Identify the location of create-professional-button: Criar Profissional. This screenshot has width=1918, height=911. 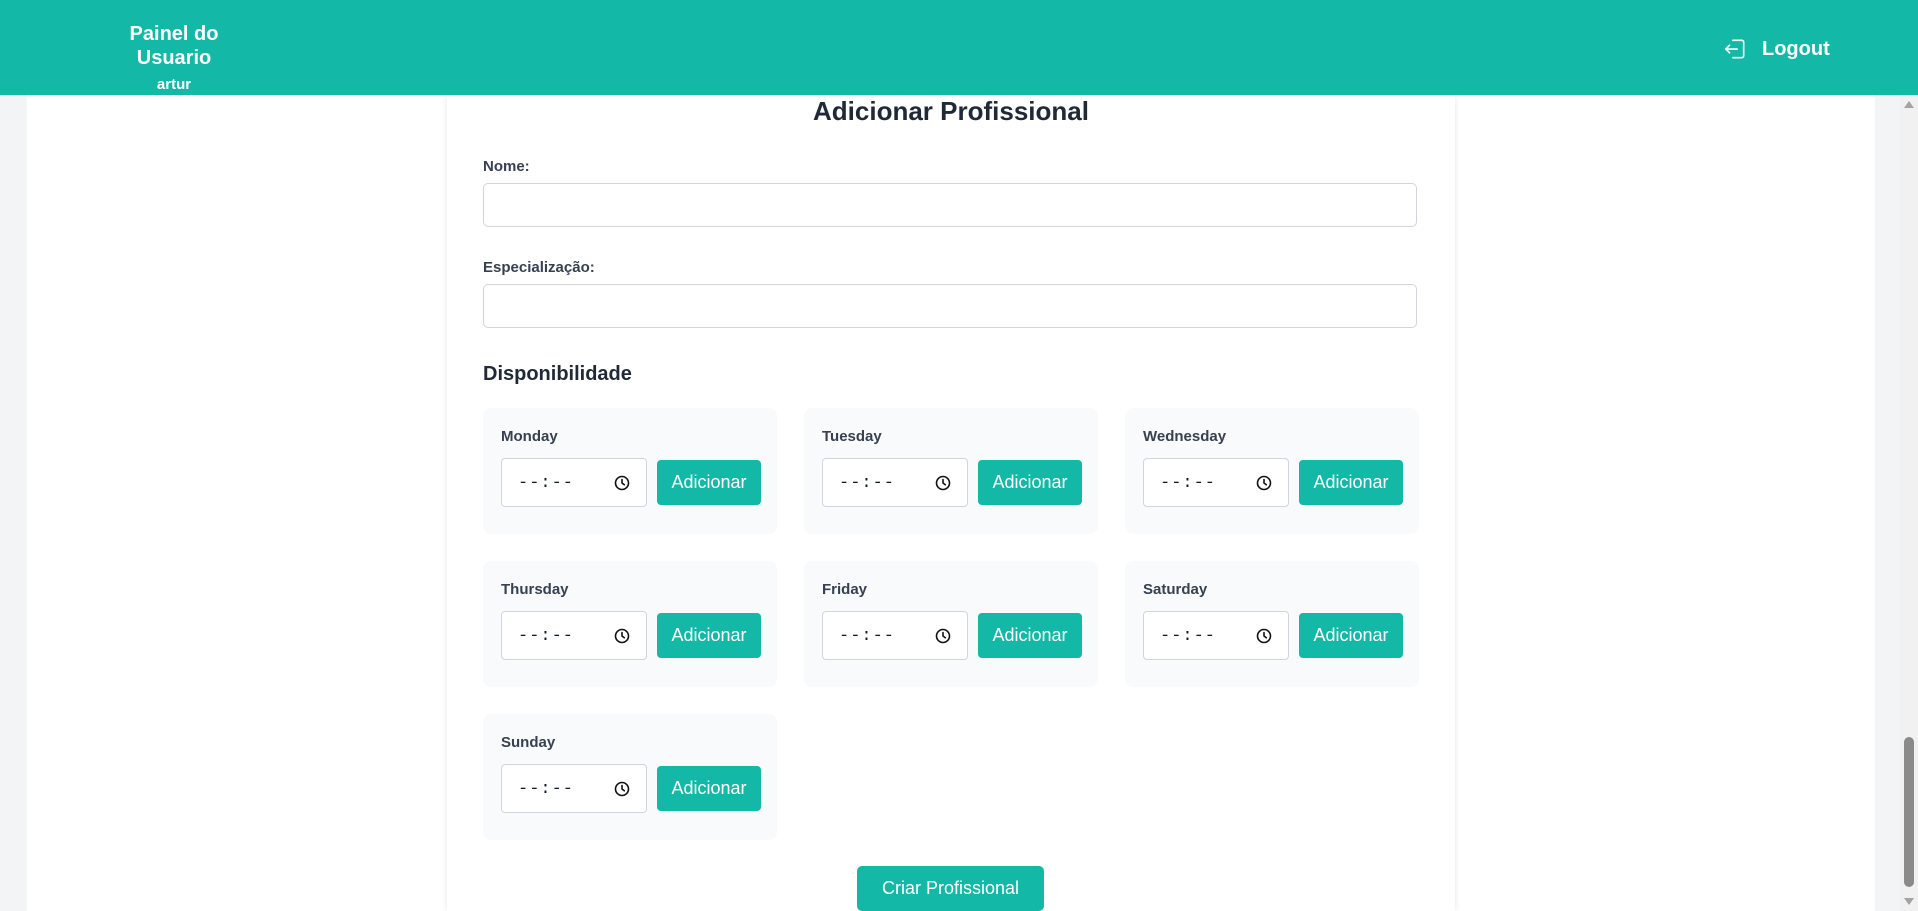
(950, 888).